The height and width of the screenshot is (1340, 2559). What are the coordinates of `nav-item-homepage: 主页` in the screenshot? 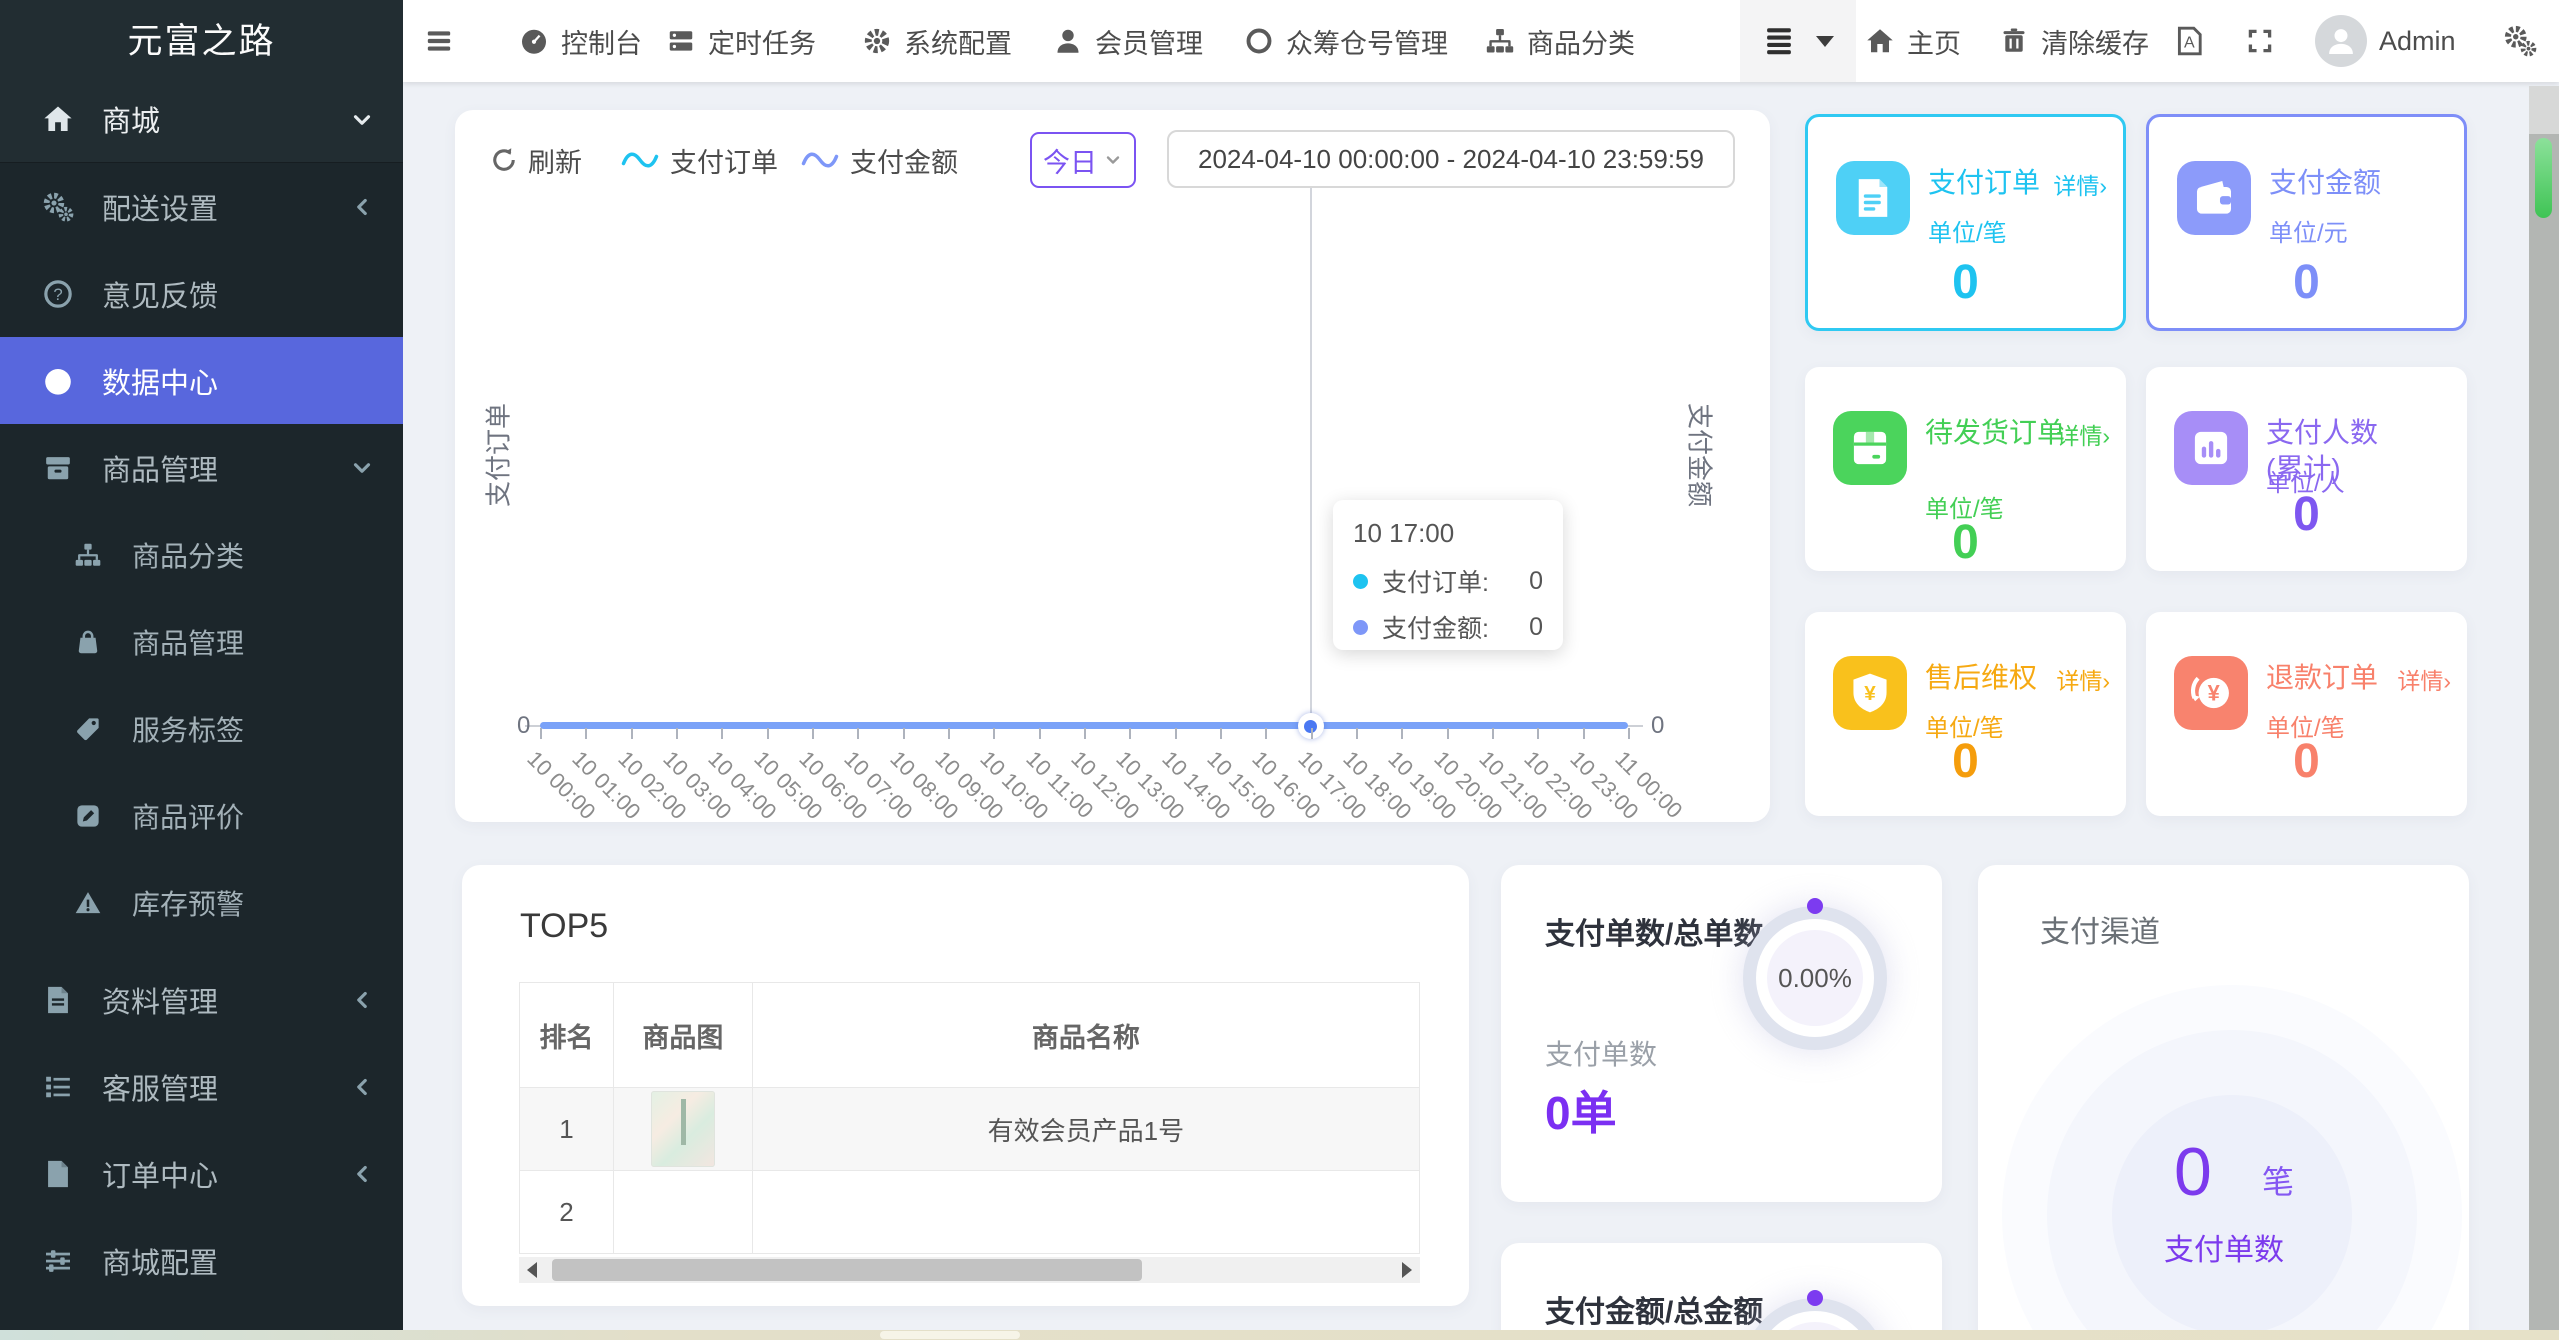 It's located at (1913, 41).